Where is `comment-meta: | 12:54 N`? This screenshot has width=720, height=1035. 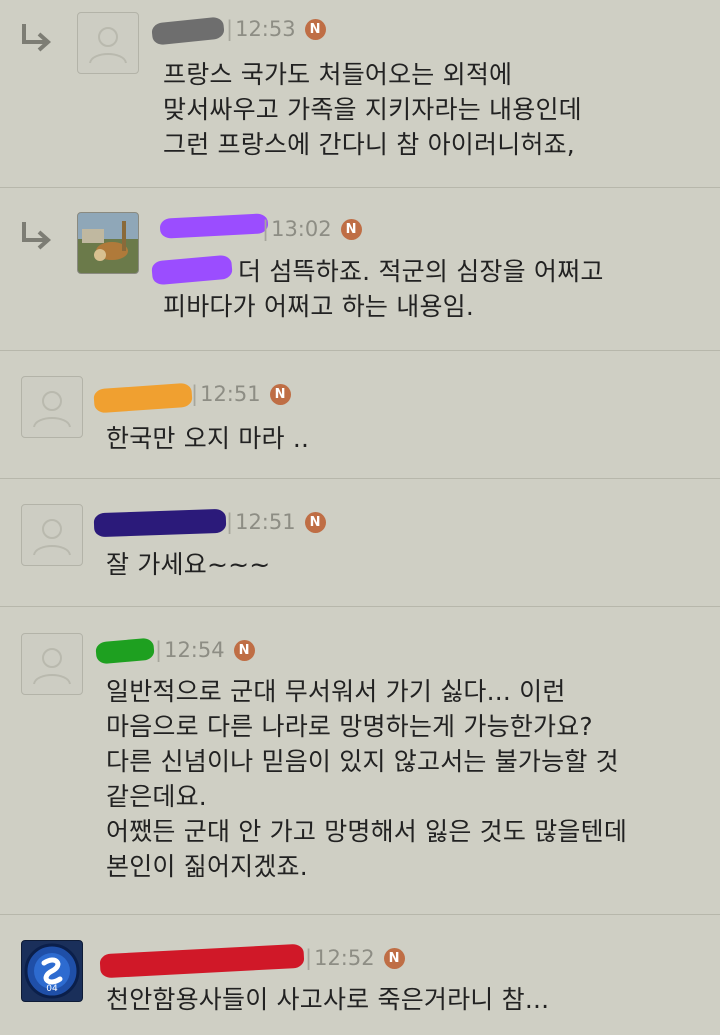 comment-meta: | 12:54 N is located at coordinates (205, 650).